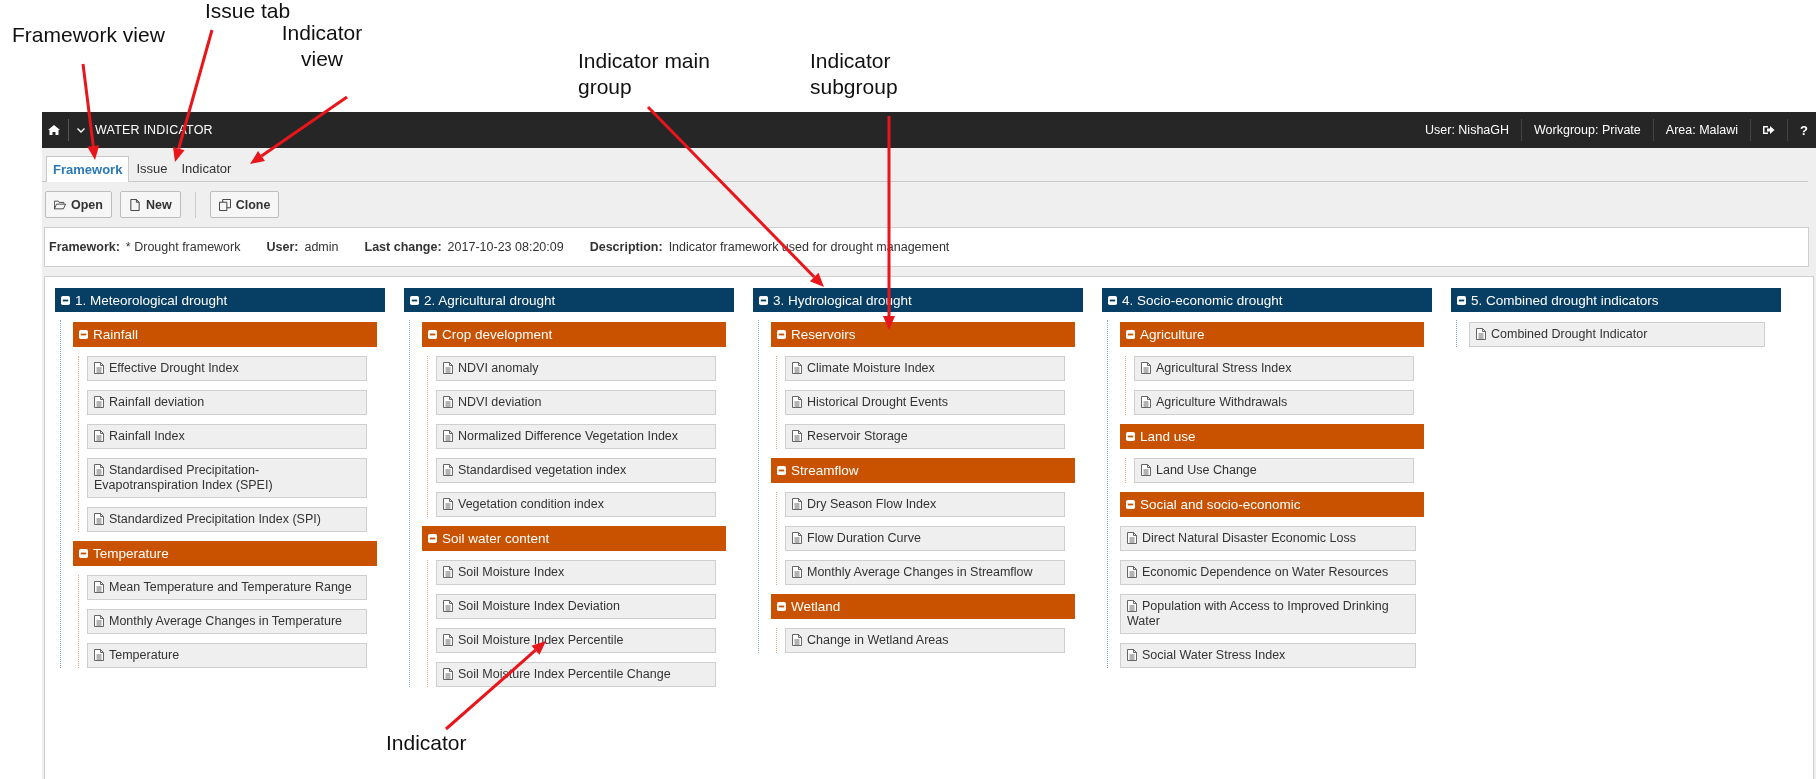 The image size is (1816, 779). What do you see at coordinates (1702, 130) in the screenshot?
I see `area-label: Area: Malawi` at bounding box center [1702, 130].